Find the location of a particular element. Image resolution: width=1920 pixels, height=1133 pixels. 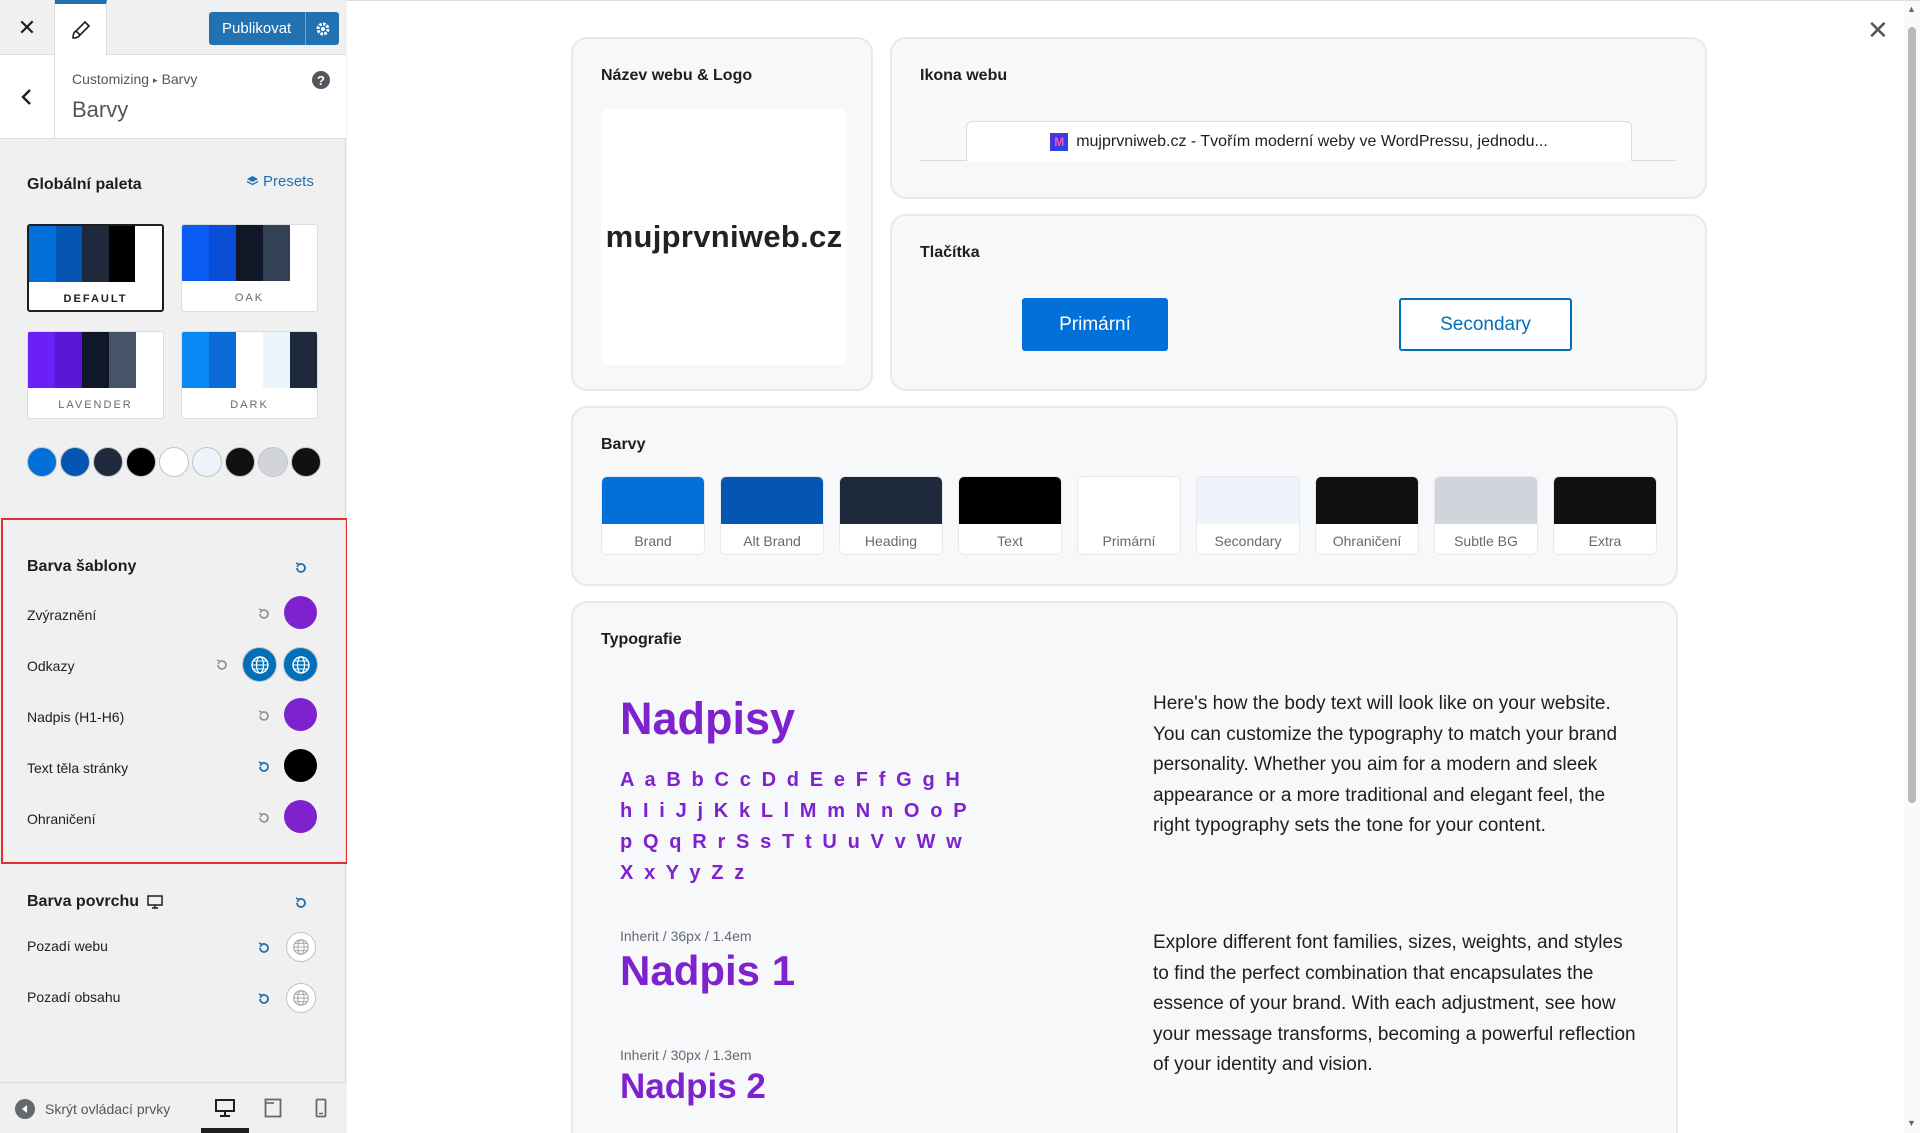

palette-dark: DARK is located at coordinates (249, 375).